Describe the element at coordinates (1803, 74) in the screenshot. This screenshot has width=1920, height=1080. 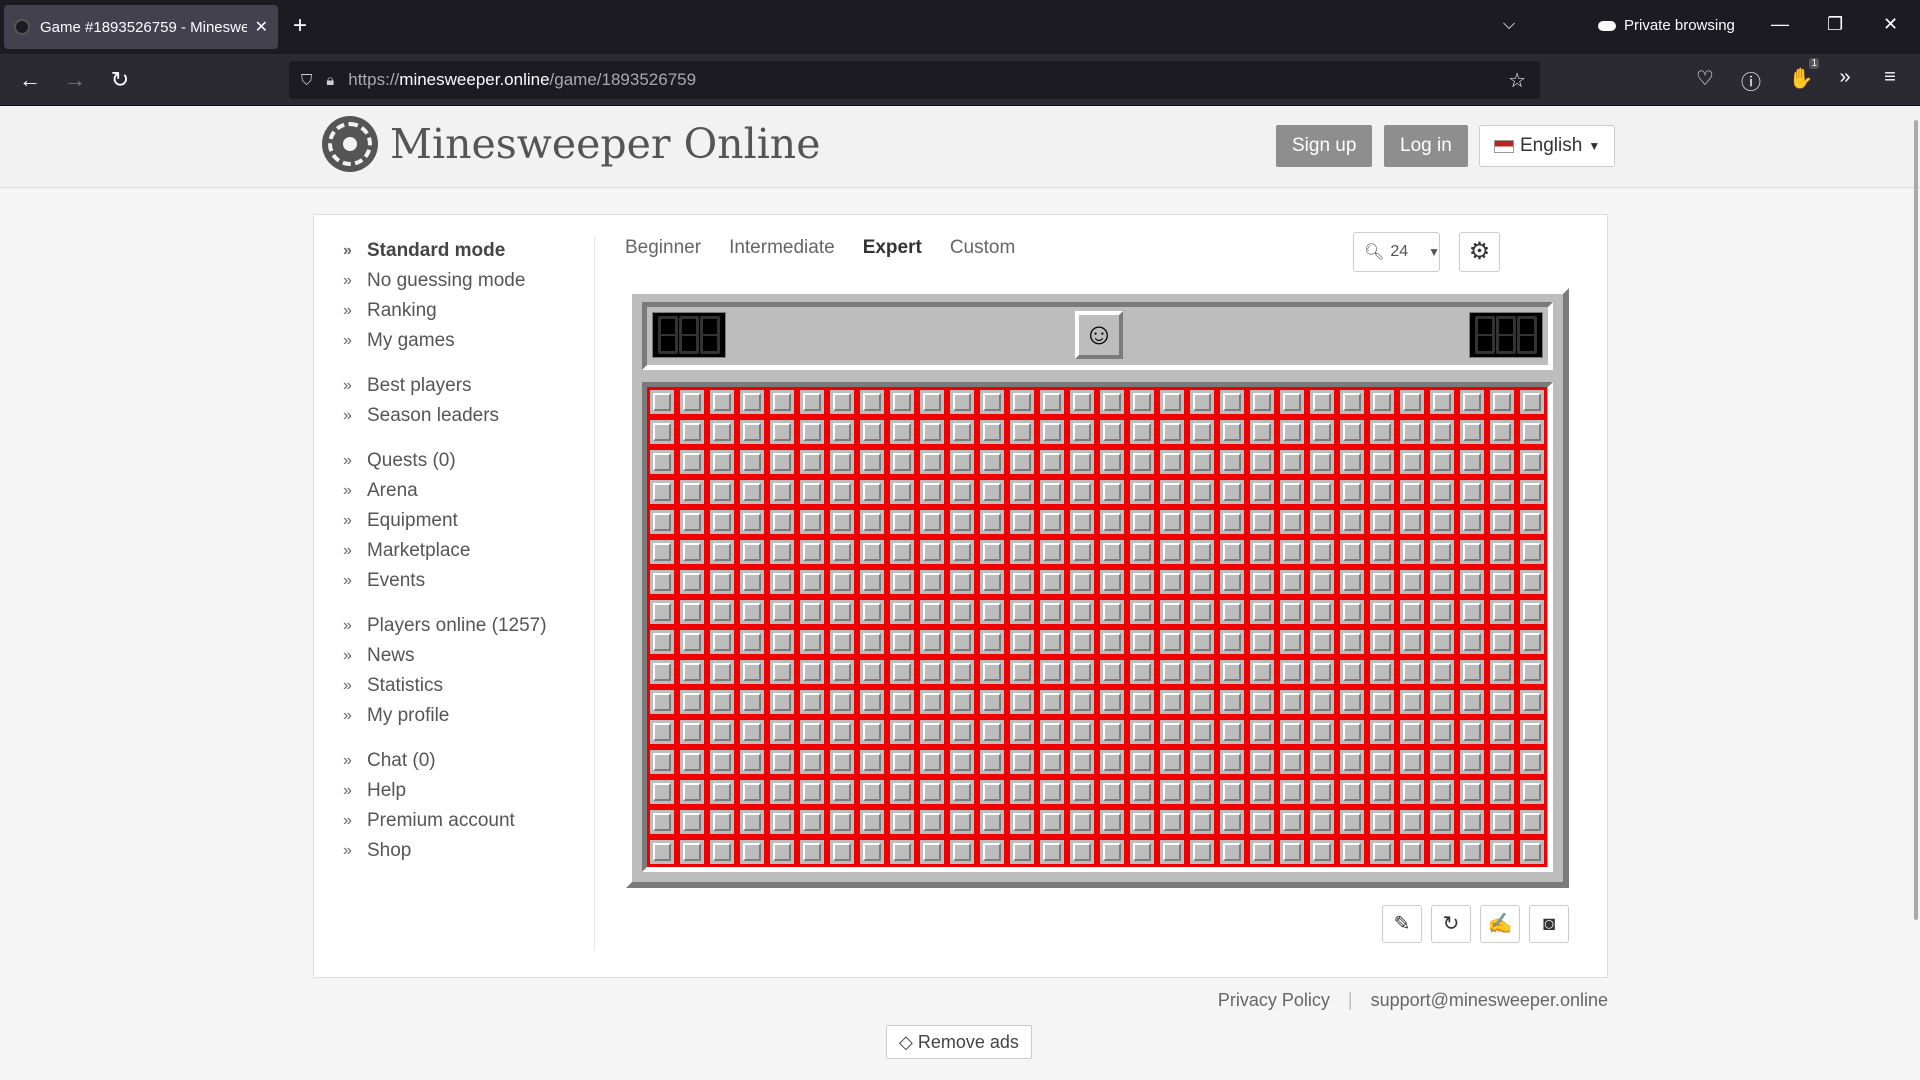
I see `extension-icon: ✋ 1` at that location.